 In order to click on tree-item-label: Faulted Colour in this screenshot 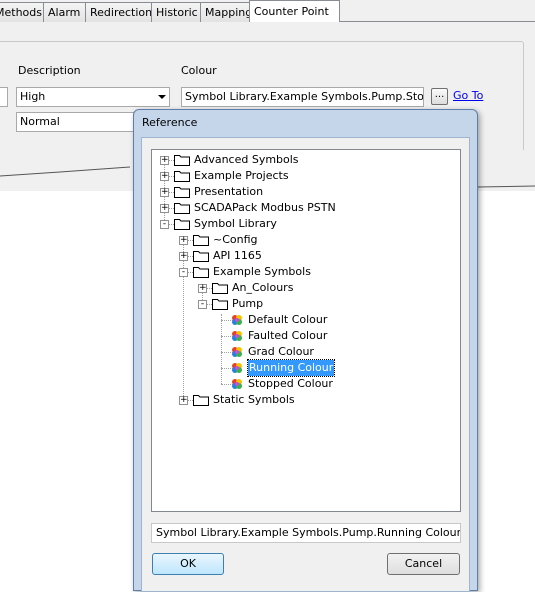, I will do `click(288, 335)`.